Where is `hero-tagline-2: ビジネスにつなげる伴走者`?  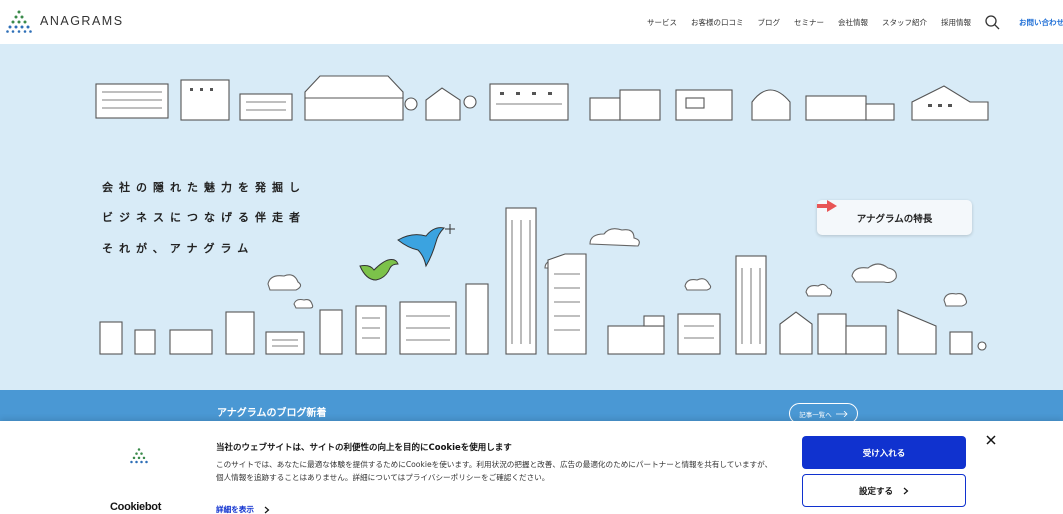
hero-tagline-2: ビジネスにつなげる伴走者 is located at coordinates (204, 217).